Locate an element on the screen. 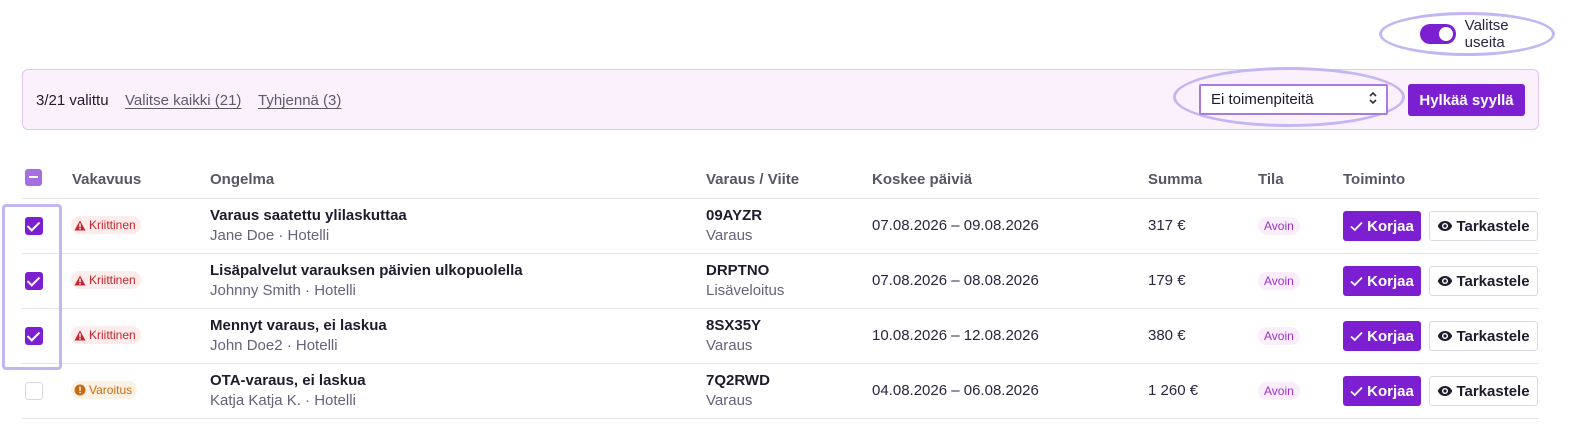 The height and width of the screenshot is (435, 1589). date-range: 07.08.2026 – 08.08.2026 is located at coordinates (955, 280).